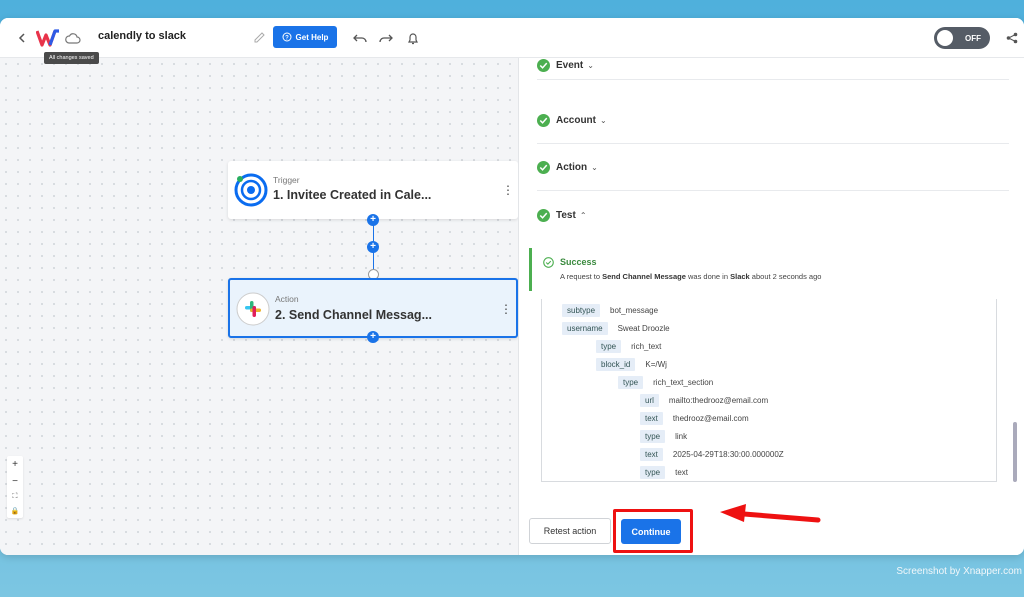  What do you see at coordinates (962, 38) in the screenshot?
I see `workflow-on-off-toggle: OFF` at bounding box center [962, 38].